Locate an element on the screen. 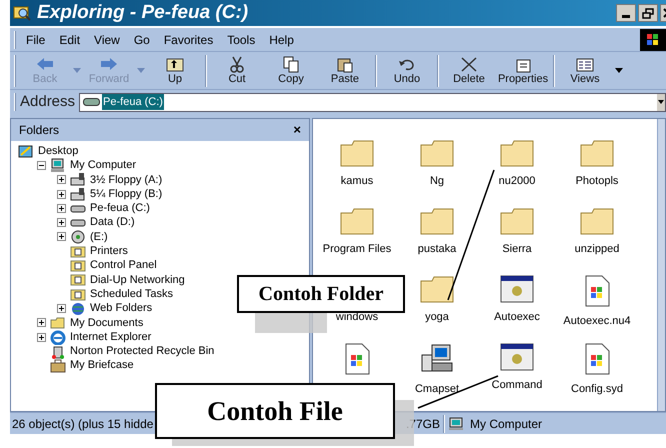 The width and height of the screenshot is (666, 448). file-name: nu2000 is located at coordinates (517, 181).